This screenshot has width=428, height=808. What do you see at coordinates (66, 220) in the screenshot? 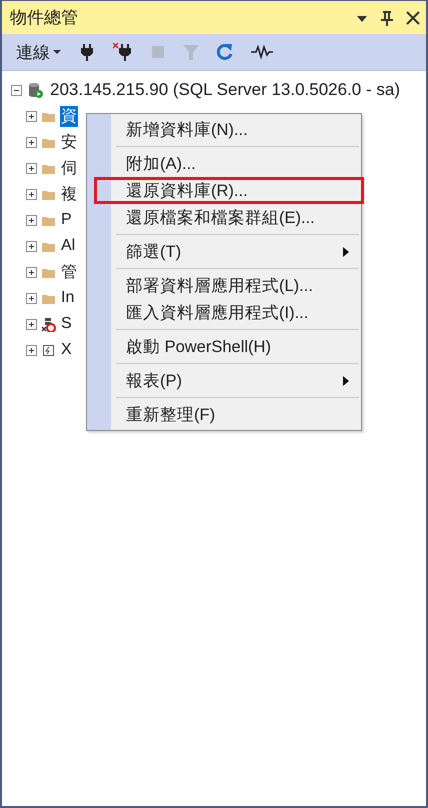
I see `tree-item: P` at bounding box center [66, 220].